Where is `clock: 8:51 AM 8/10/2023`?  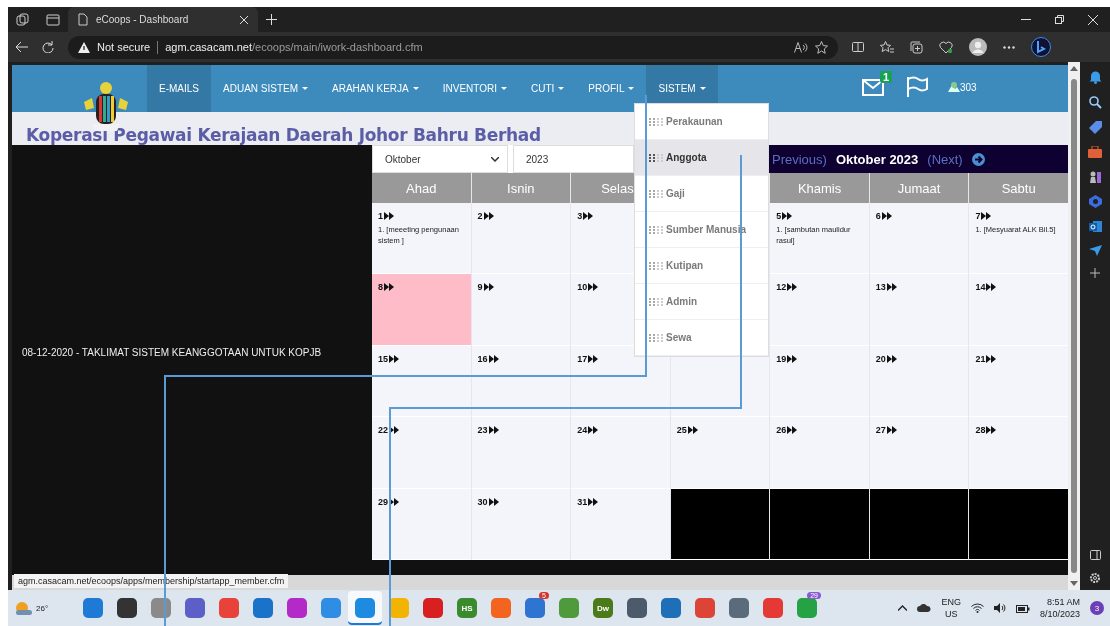 clock: 8:51 AM 8/10/2023 is located at coordinates (1059, 608).